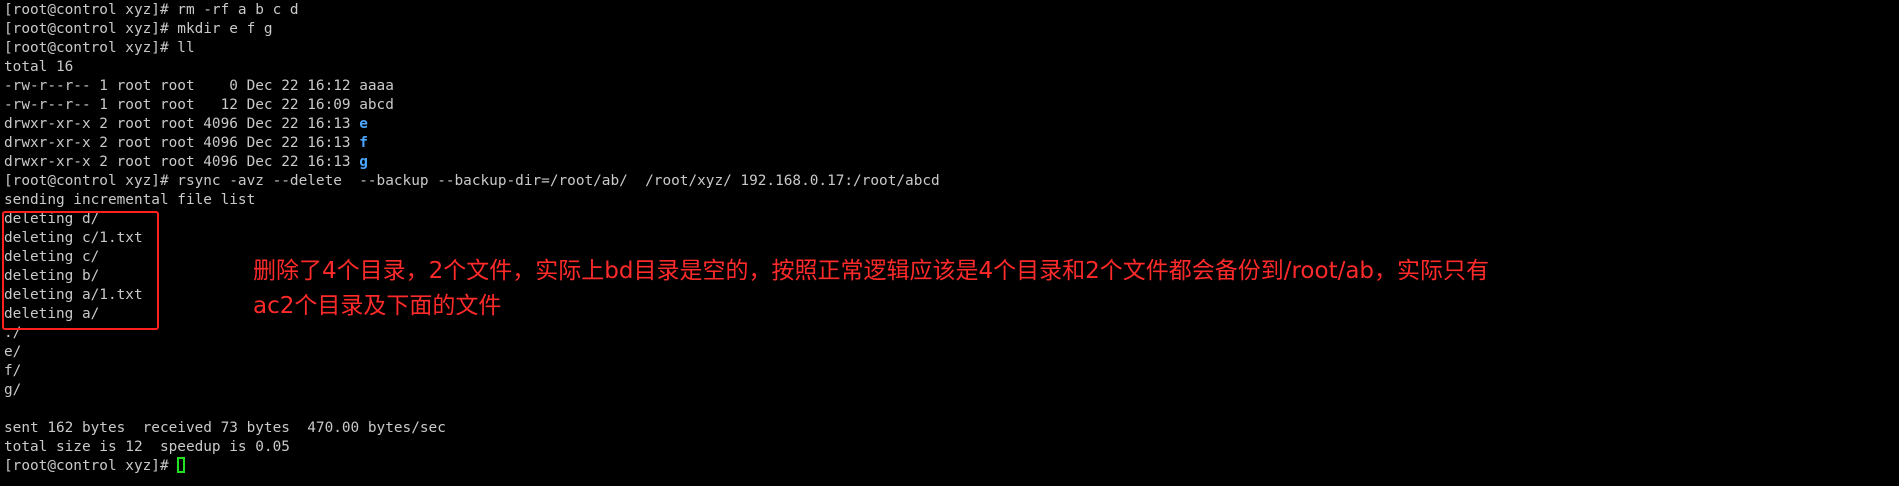 The height and width of the screenshot is (486, 1899). Describe the element at coordinates (147, 447) in the screenshot. I see `line-text: total size is 12 speedup is 0.05` at that location.